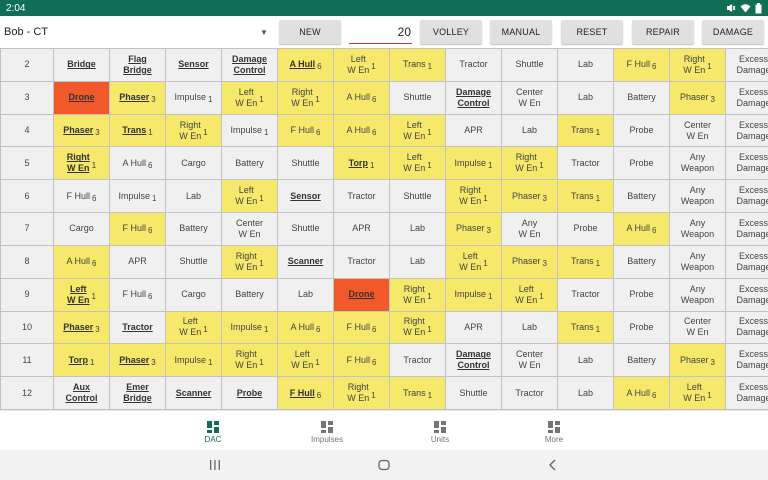  Describe the element at coordinates (249, 65) in the screenshot. I see `dac-cell: Damage Control` at that location.